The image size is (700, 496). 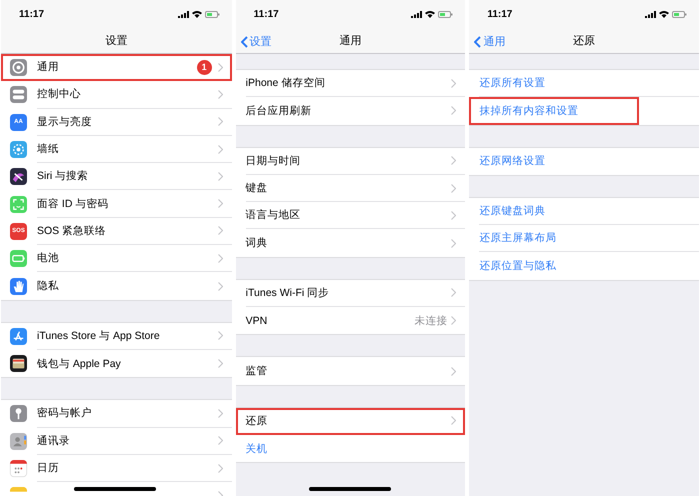 What do you see at coordinates (518, 266) in the screenshot?
I see `row-label: 还原位置与隐私` at bounding box center [518, 266].